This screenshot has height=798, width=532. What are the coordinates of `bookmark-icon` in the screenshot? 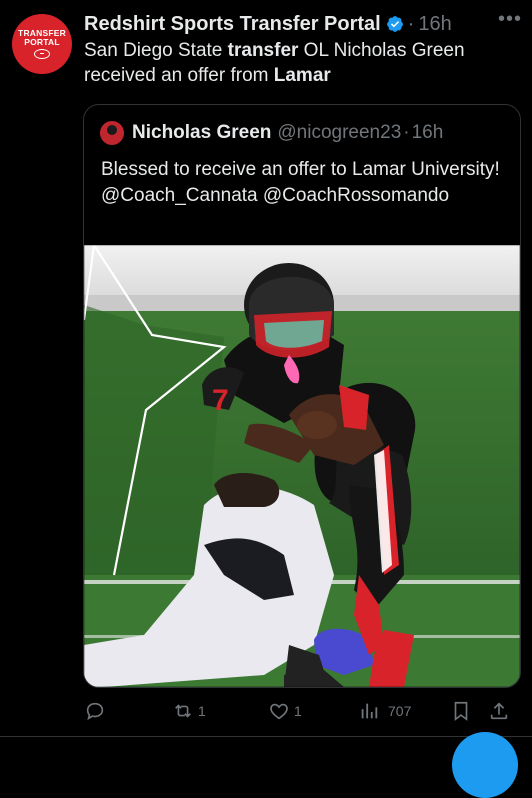 It's located at (461, 711).